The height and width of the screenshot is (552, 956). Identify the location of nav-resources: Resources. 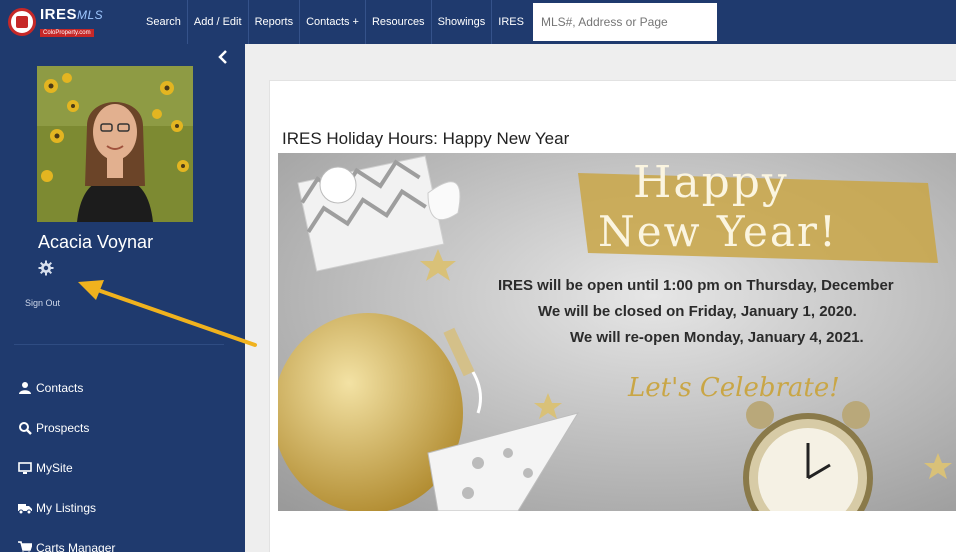
(397, 22).